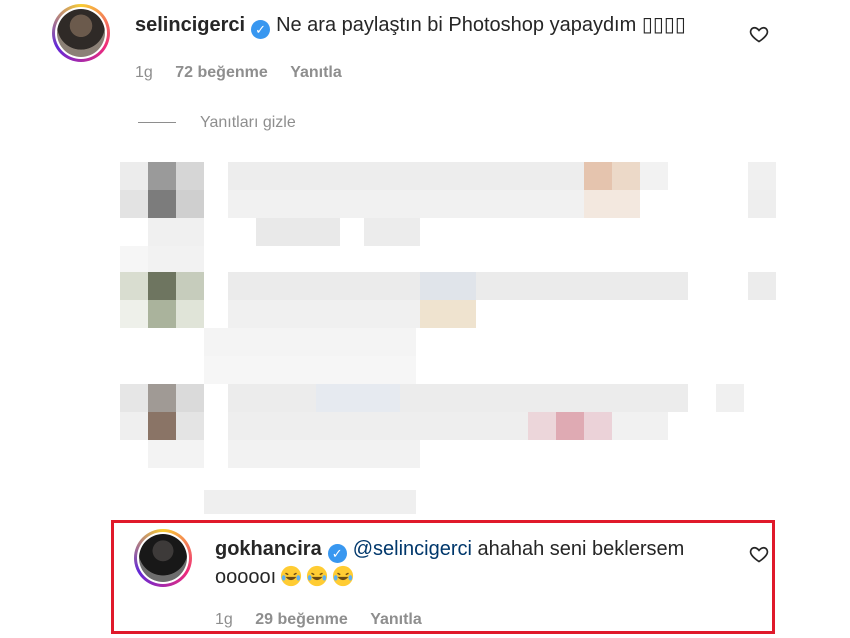 The height and width of the screenshot is (638, 850). Describe the element at coordinates (301, 619) in the screenshot. I see `comment-likes: 29 beğenme` at that location.